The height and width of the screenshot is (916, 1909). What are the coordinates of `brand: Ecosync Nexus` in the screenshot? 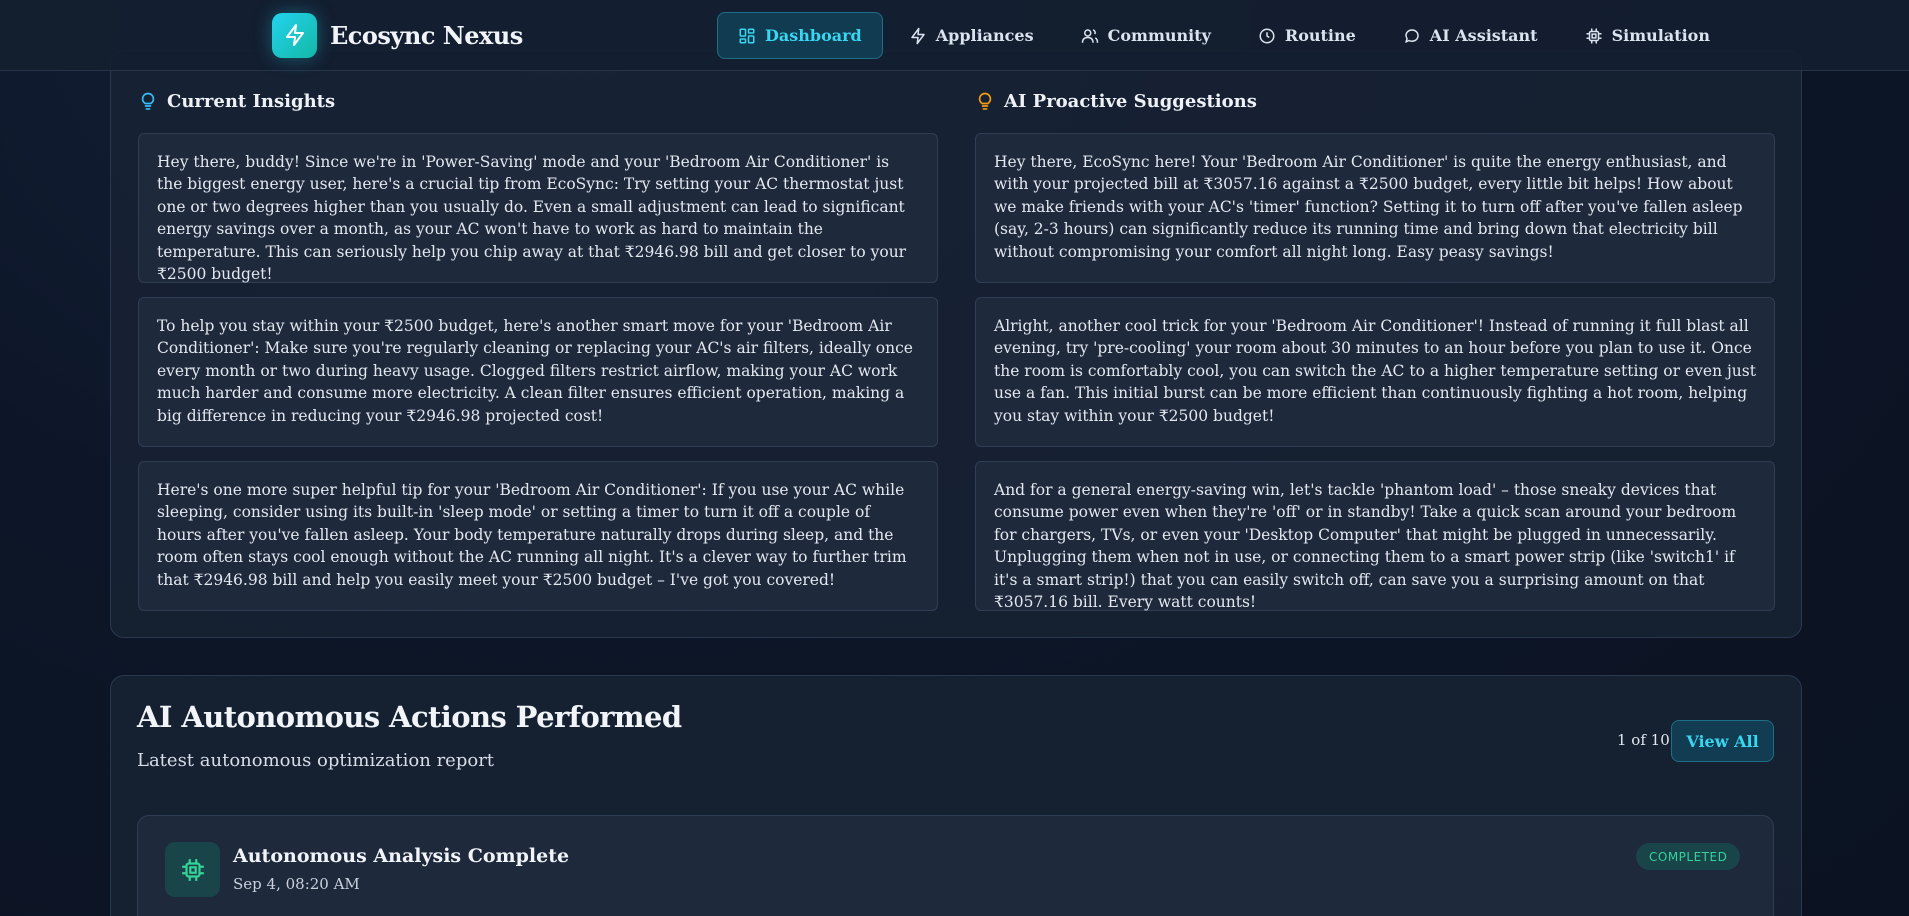 It's located at (397, 35).